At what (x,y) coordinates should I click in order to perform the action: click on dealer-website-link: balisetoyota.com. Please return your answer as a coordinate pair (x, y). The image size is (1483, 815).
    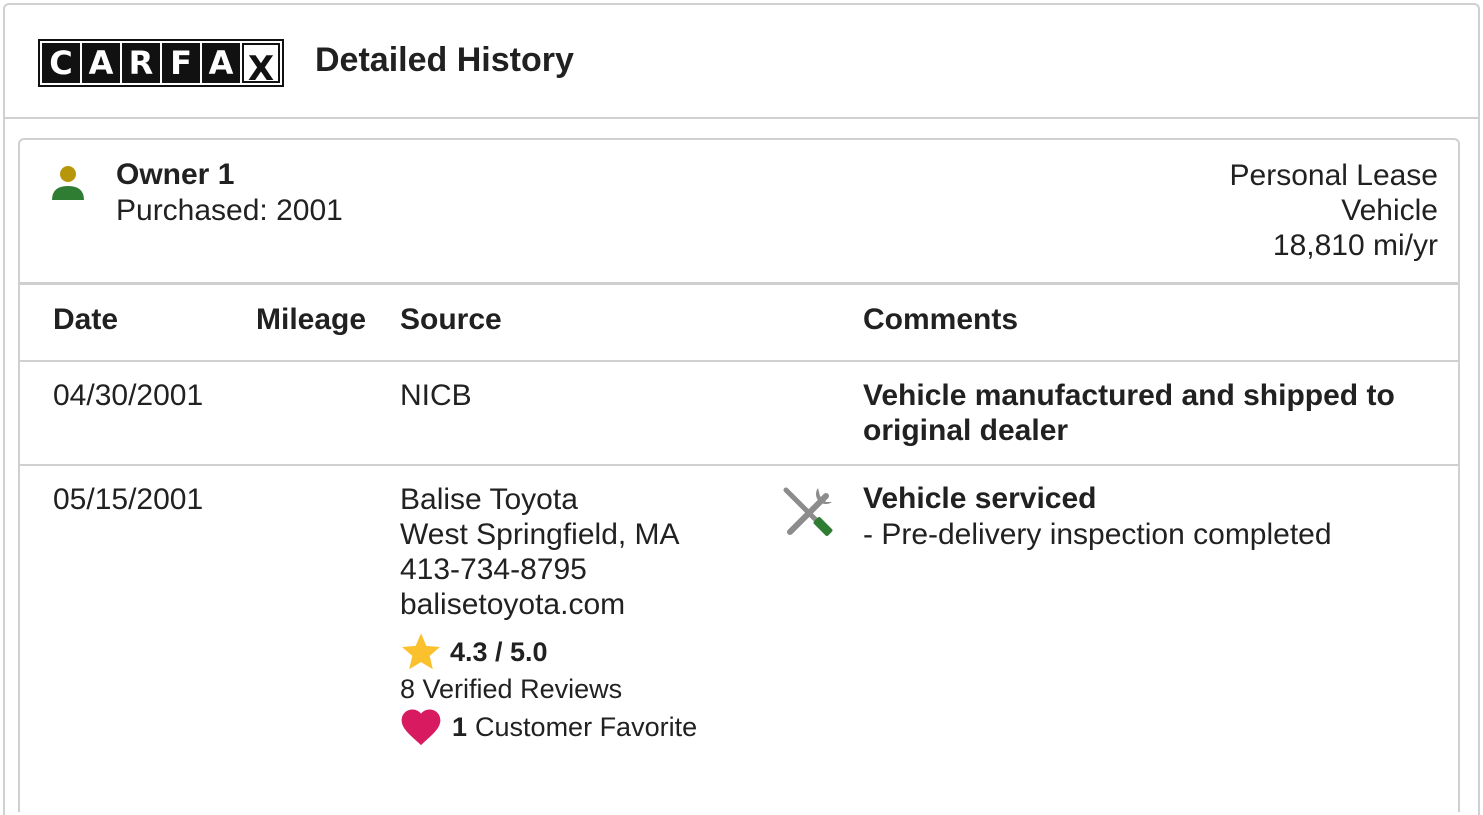
    Looking at the image, I should click on (540, 604).